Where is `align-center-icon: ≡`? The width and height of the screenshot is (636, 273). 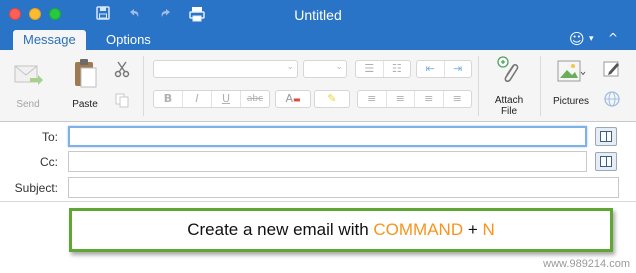 align-center-icon: ≡ is located at coordinates (401, 99).